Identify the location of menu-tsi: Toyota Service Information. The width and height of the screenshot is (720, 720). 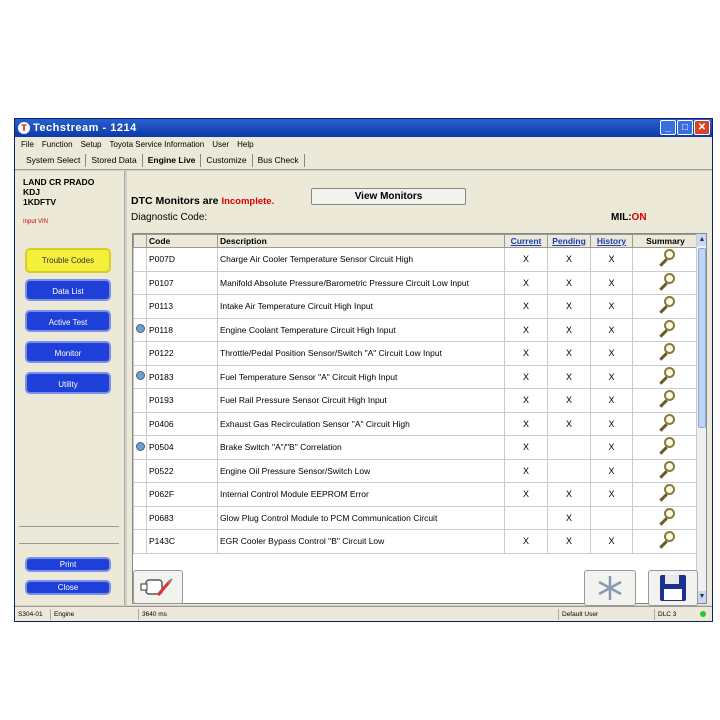
(156, 144).